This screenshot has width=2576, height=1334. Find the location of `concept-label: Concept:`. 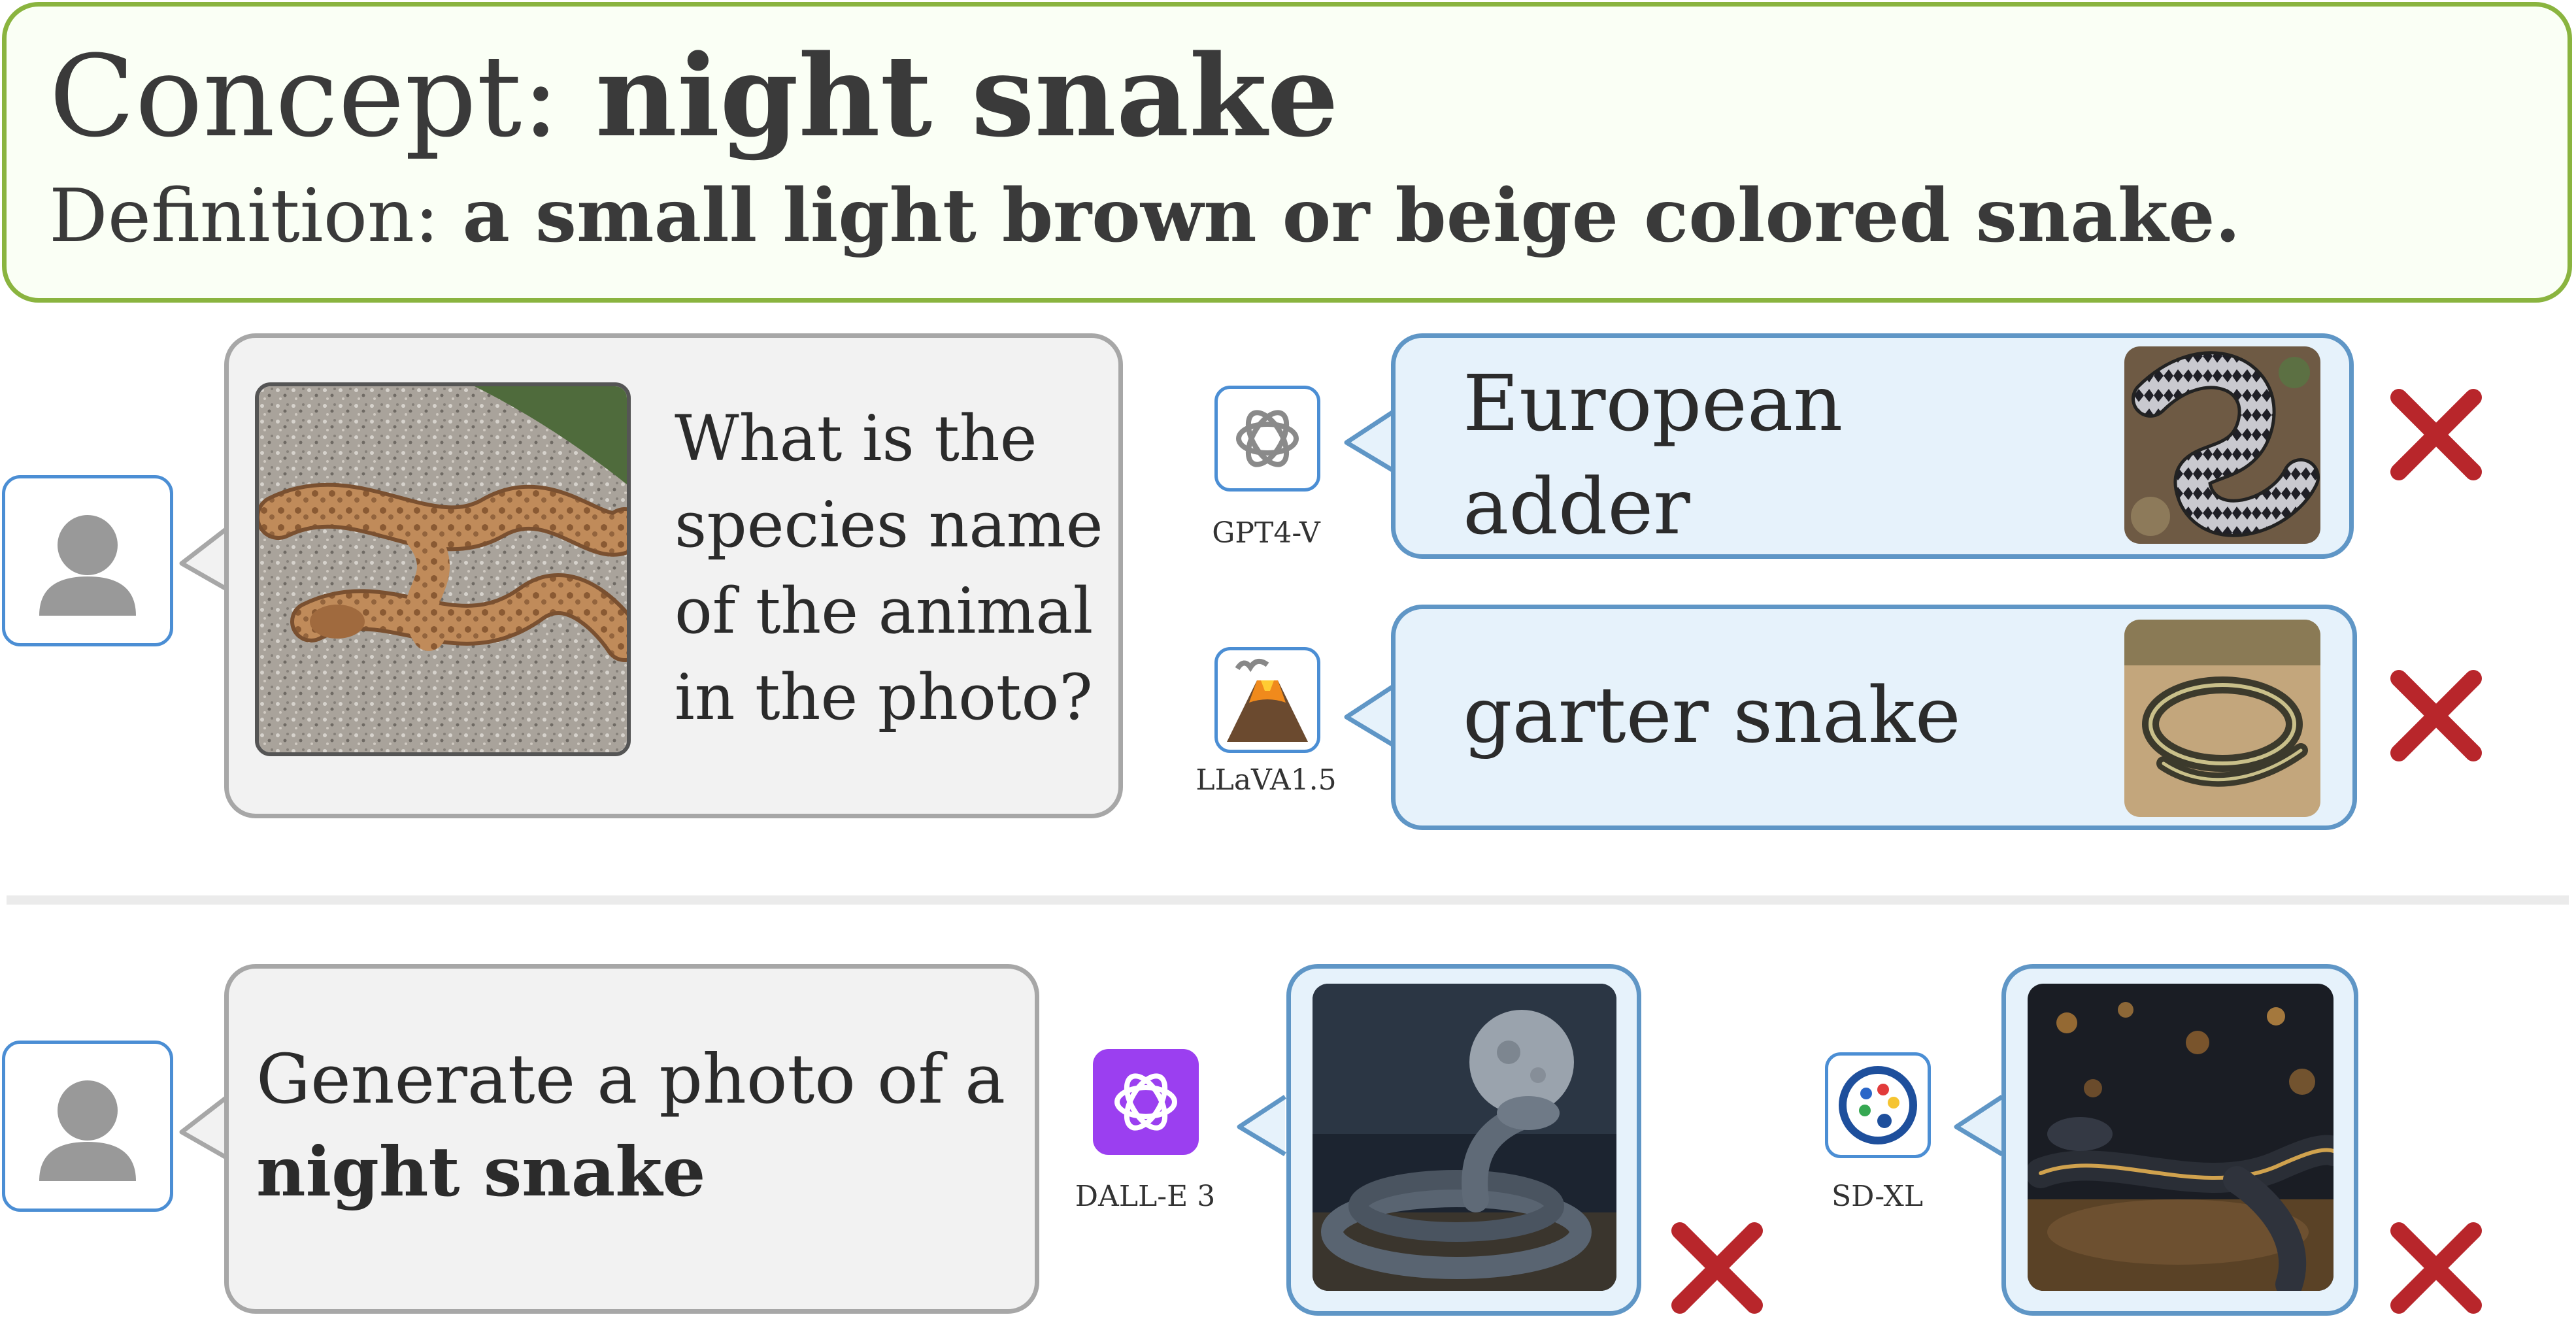

concept-label: Concept: is located at coordinates (305, 96).